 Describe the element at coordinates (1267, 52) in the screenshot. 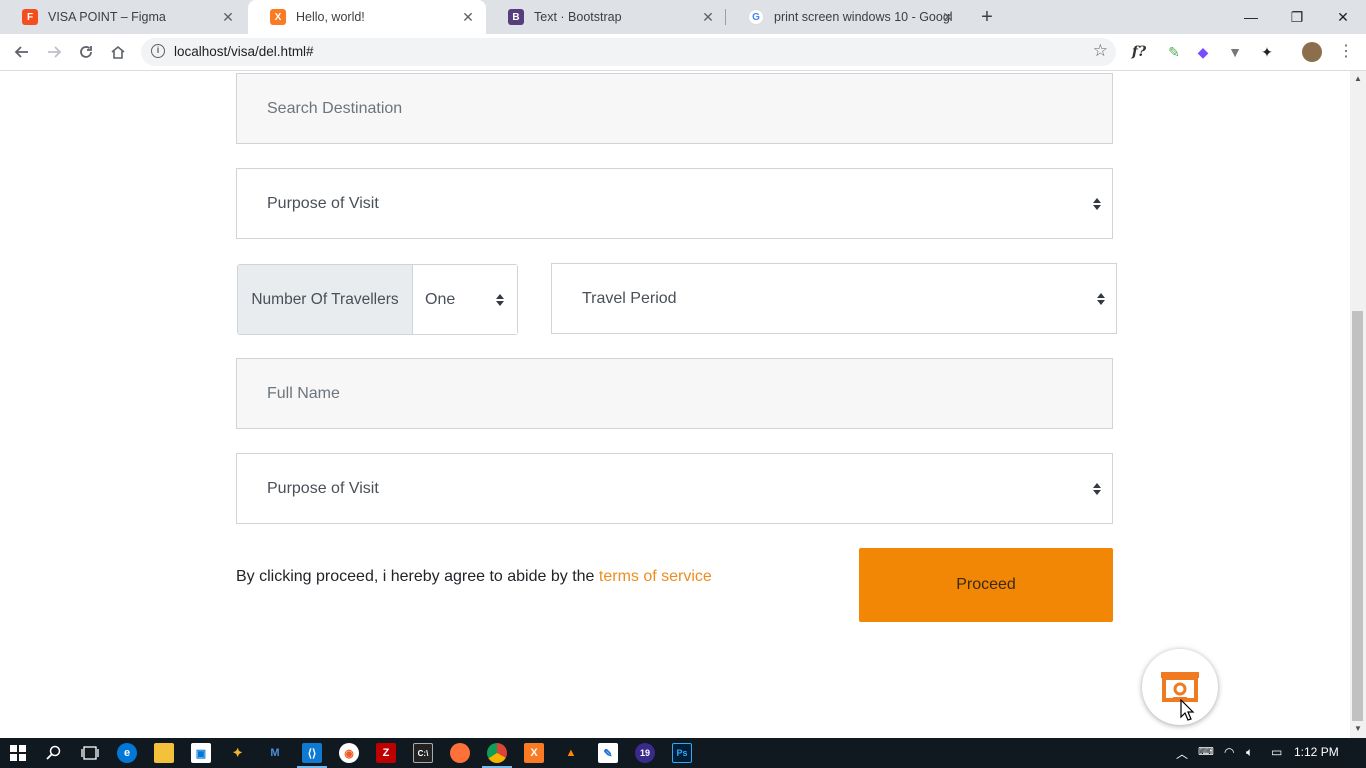

I see `puzzle-extension-icon: ✦` at that location.